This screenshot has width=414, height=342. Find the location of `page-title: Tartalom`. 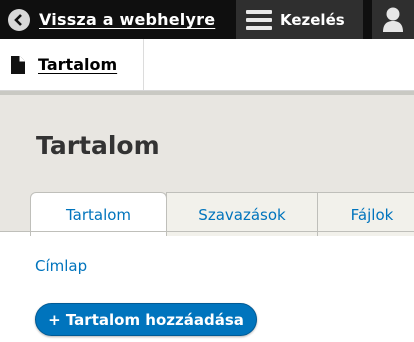

page-title: Tartalom is located at coordinates (98, 145).